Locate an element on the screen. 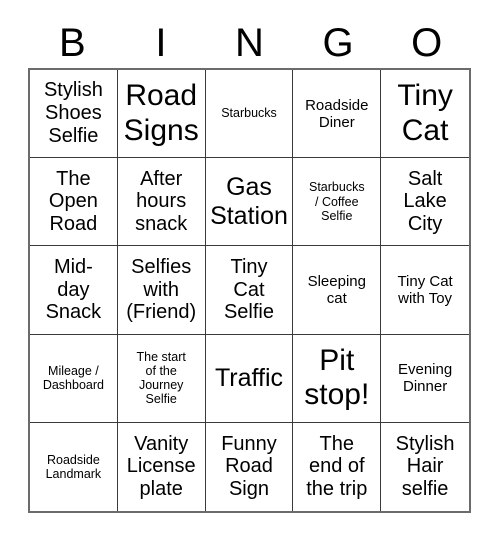  bingo-cell-label: Pit stop! is located at coordinates (337, 378).